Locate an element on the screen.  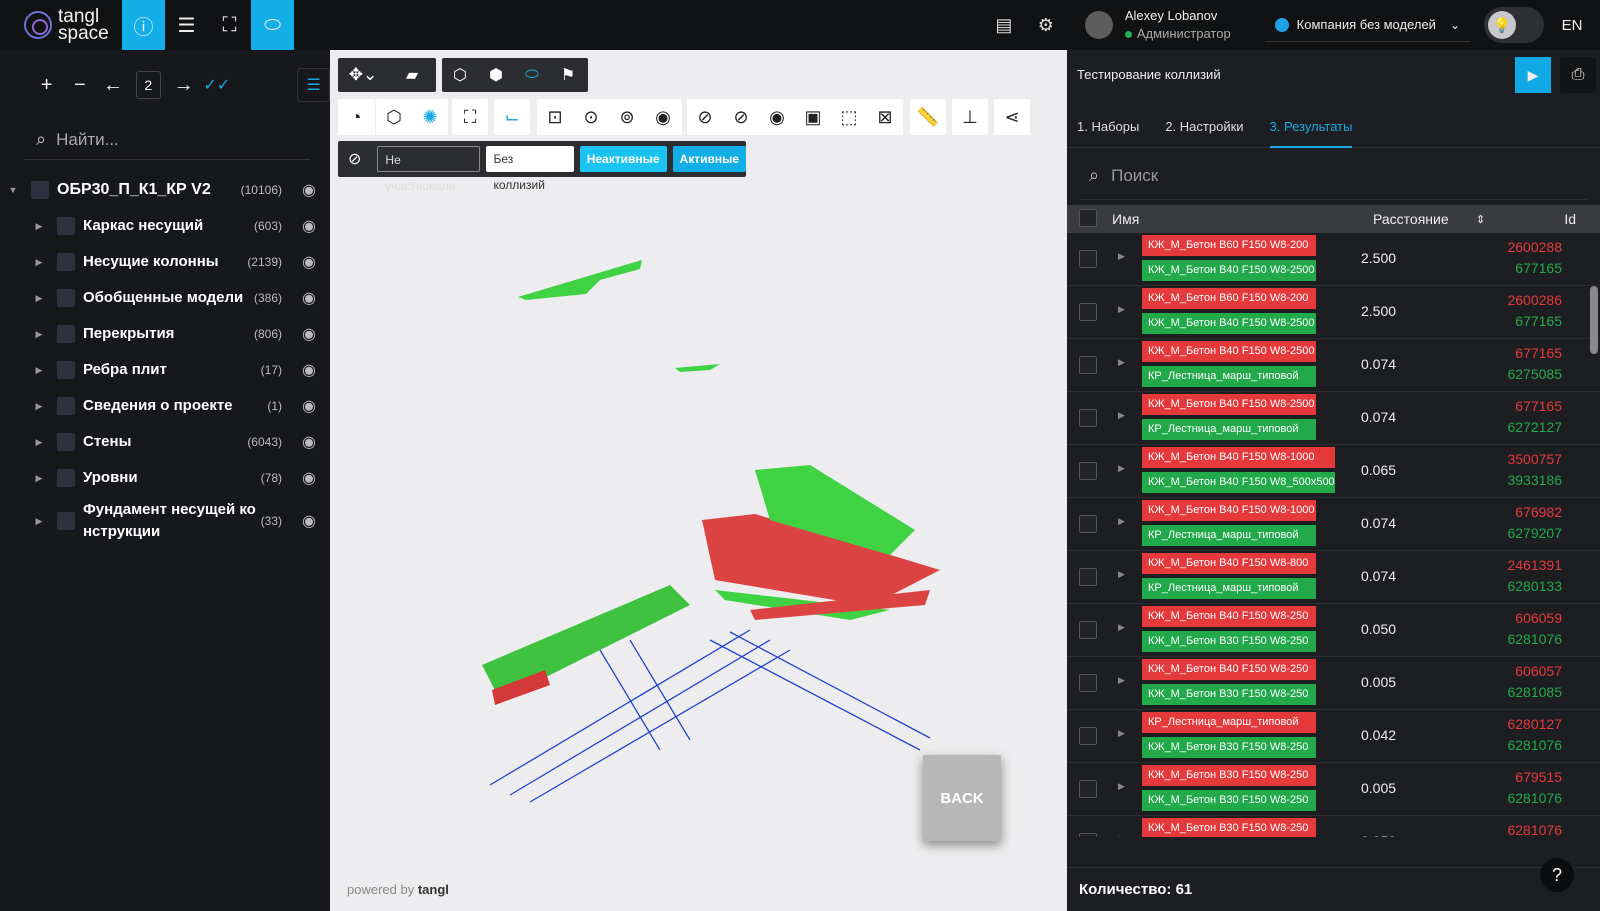
hexagon-icon: ⬡ is located at coordinates (394, 117).